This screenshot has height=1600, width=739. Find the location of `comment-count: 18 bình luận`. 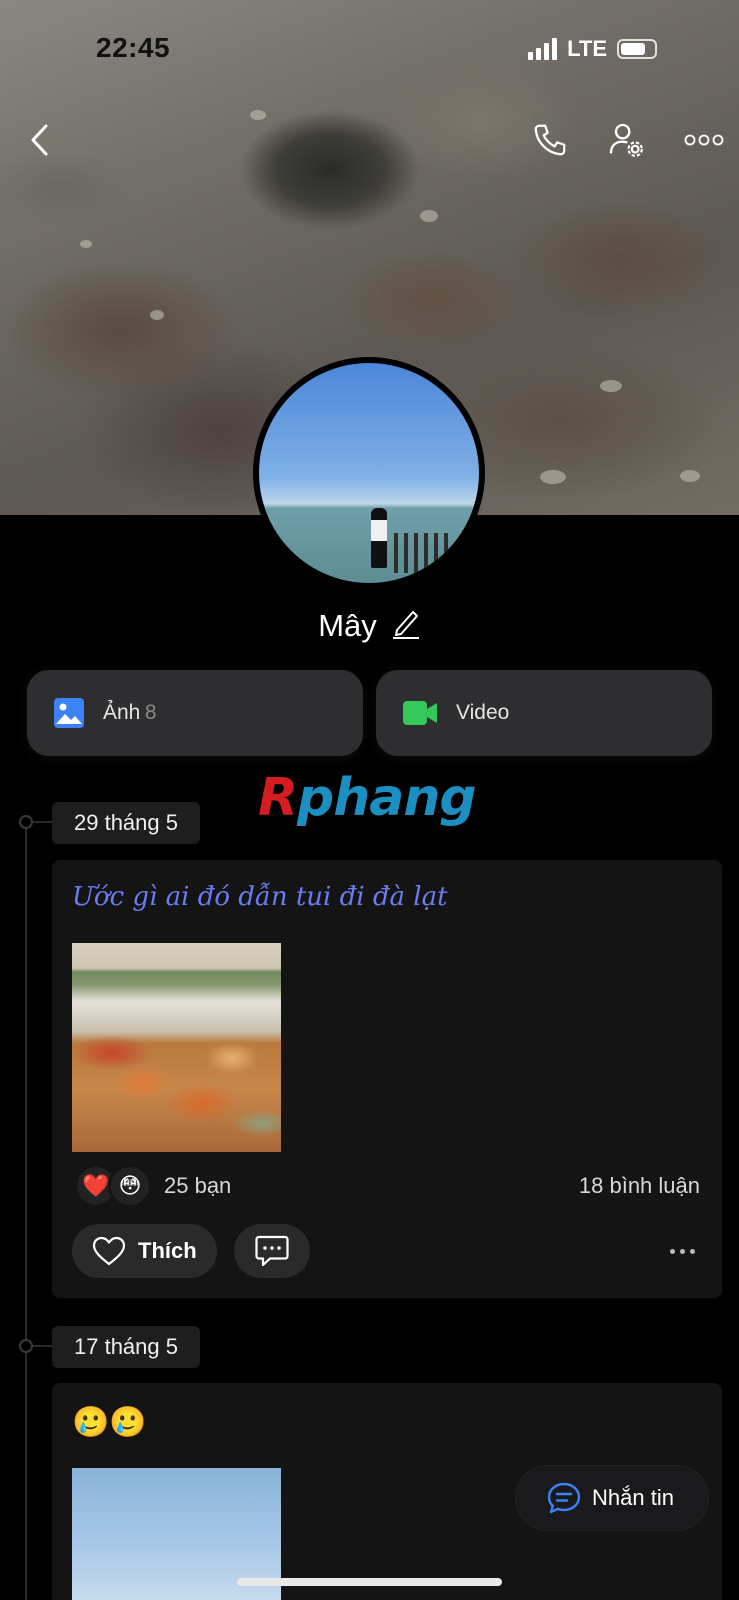

comment-count: 18 bình luận is located at coordinates (639, 1186).